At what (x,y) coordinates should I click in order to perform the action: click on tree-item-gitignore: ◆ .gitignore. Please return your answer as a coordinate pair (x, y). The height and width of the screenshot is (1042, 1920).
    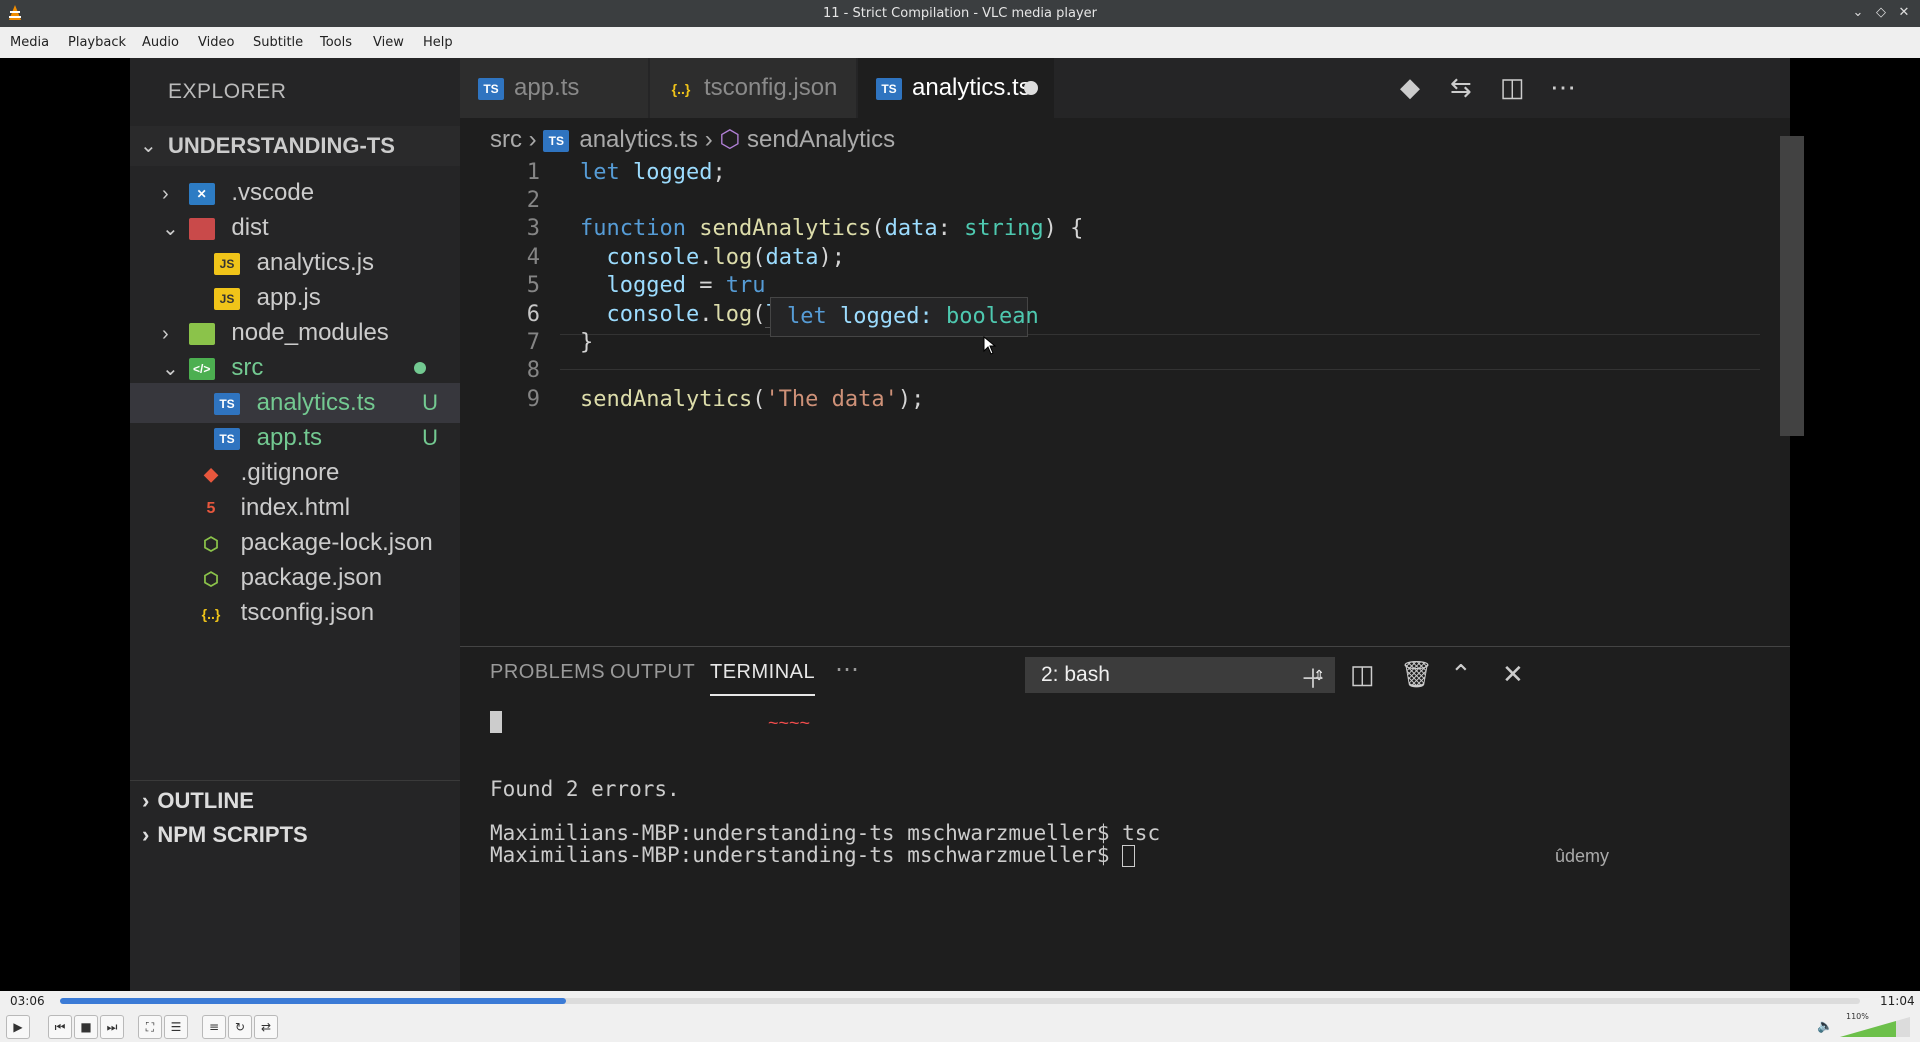
    Looking at the image, I should click on (268, 473).